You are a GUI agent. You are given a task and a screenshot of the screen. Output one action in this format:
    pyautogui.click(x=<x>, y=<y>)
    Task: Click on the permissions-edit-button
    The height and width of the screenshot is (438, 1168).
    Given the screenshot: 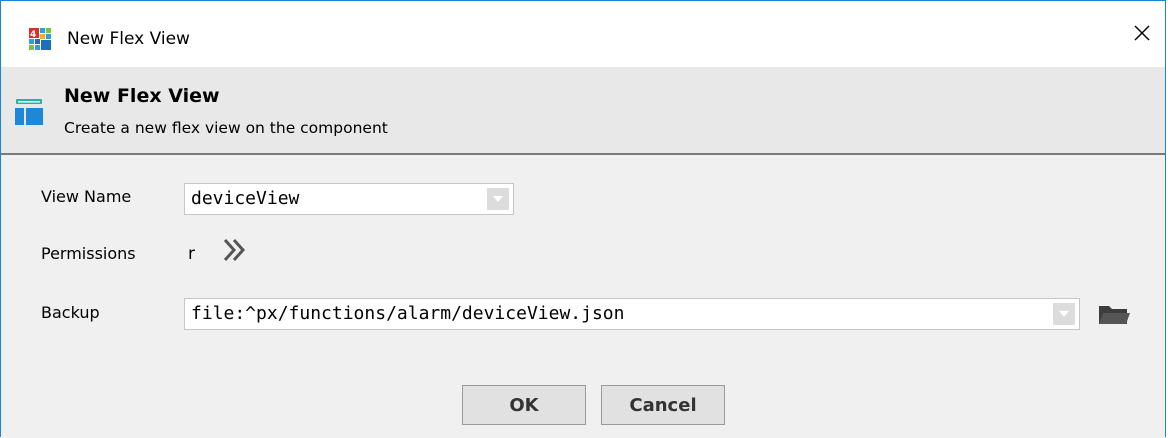 What is the action you would take?
    pyautogui.click(x=235, y=250)
    